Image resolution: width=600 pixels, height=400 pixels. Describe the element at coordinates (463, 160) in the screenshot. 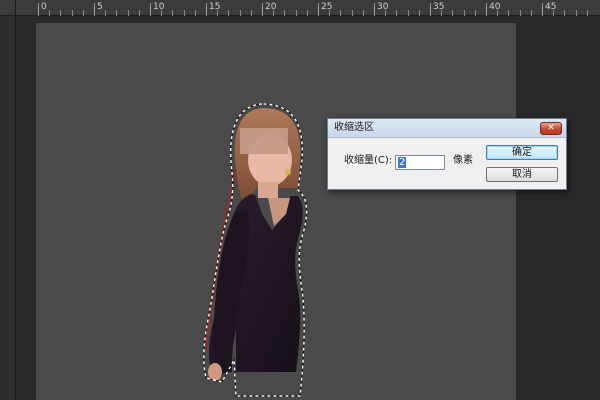

I see `pixels-unit-label: 像素` at that location.